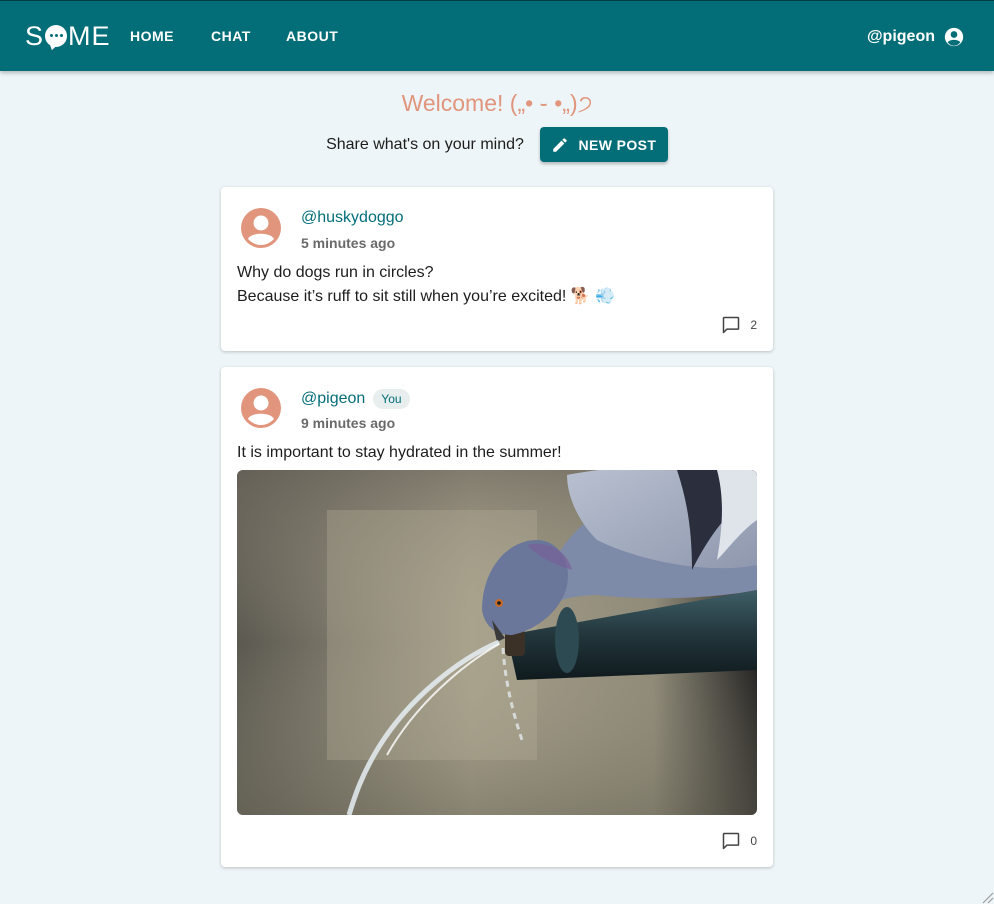 Image resolution: width=994 pixels, height=904 pixels. I want to click on nav-about: ABOUT, so click(312, 36).